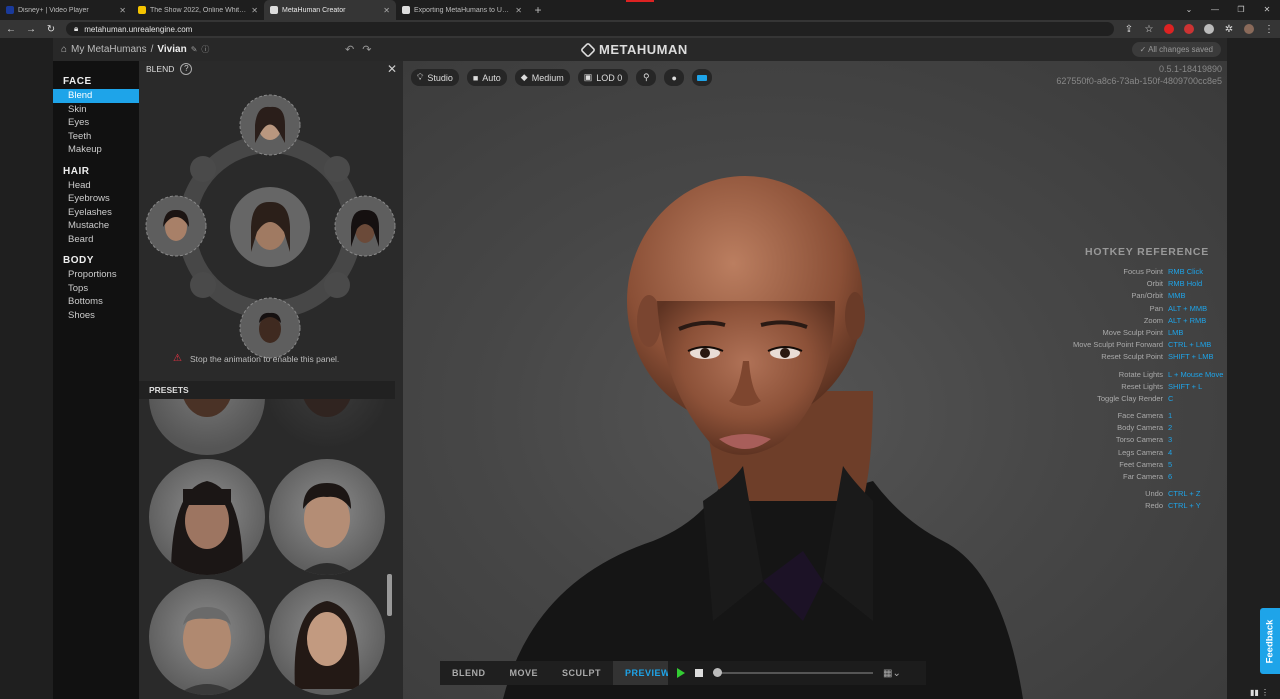 The image size is (1280, 699). I want to click on nav-item-proportions: Proportions, so click(96, 275).